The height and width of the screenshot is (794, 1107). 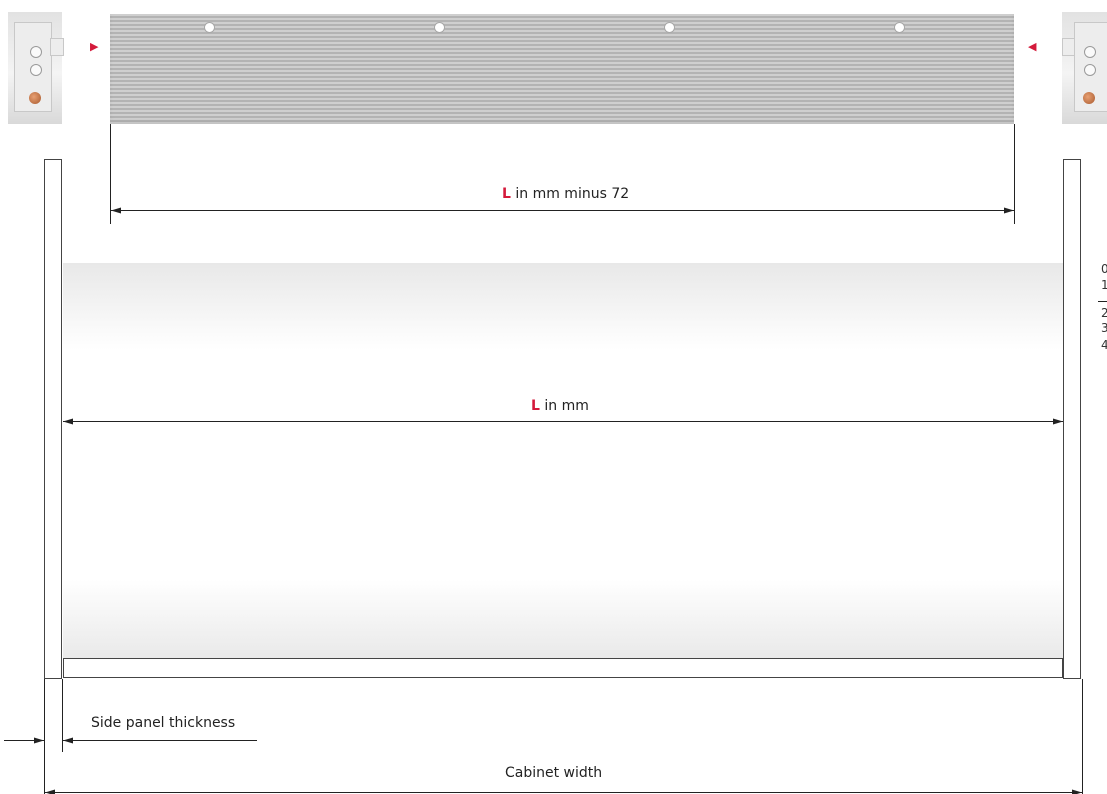 What do you see at coordinates (1104, 313) in the screenshot?
I see `cropped-edge-text: 2` at bounding box center [1104, 313].